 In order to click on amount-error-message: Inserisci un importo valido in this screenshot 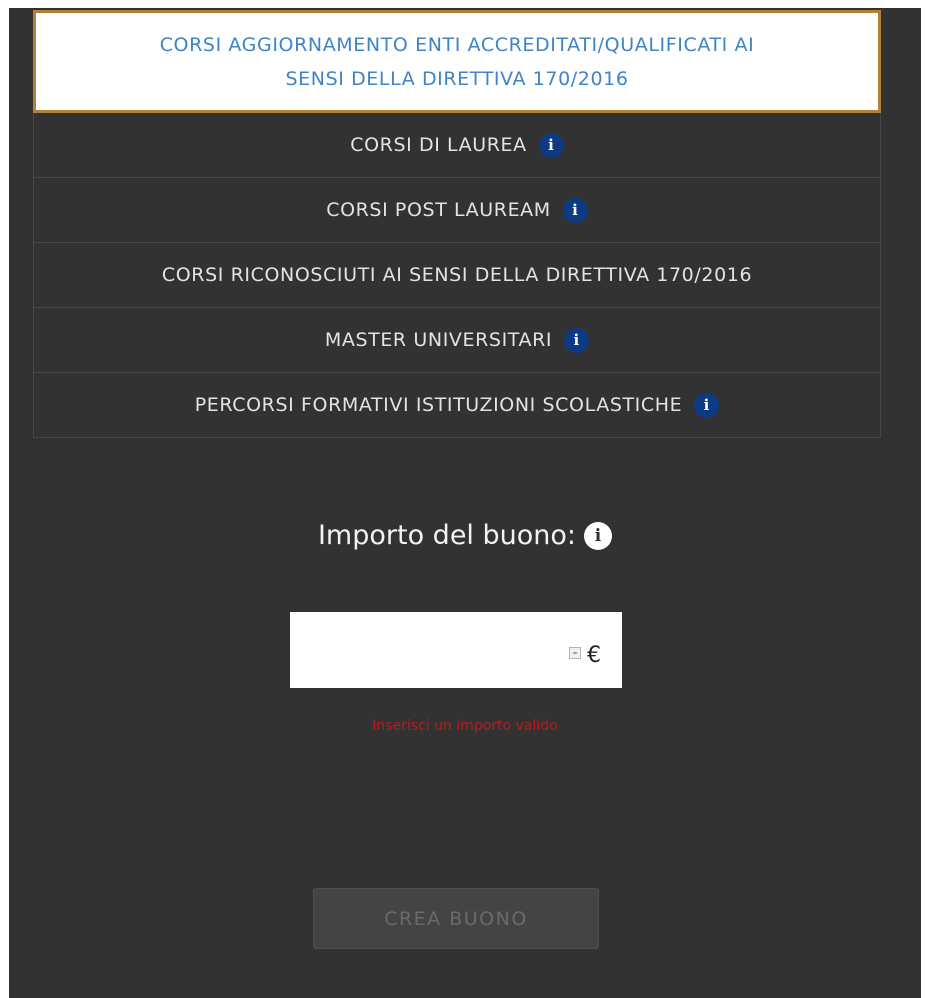, I will do `click(465, 726)`.